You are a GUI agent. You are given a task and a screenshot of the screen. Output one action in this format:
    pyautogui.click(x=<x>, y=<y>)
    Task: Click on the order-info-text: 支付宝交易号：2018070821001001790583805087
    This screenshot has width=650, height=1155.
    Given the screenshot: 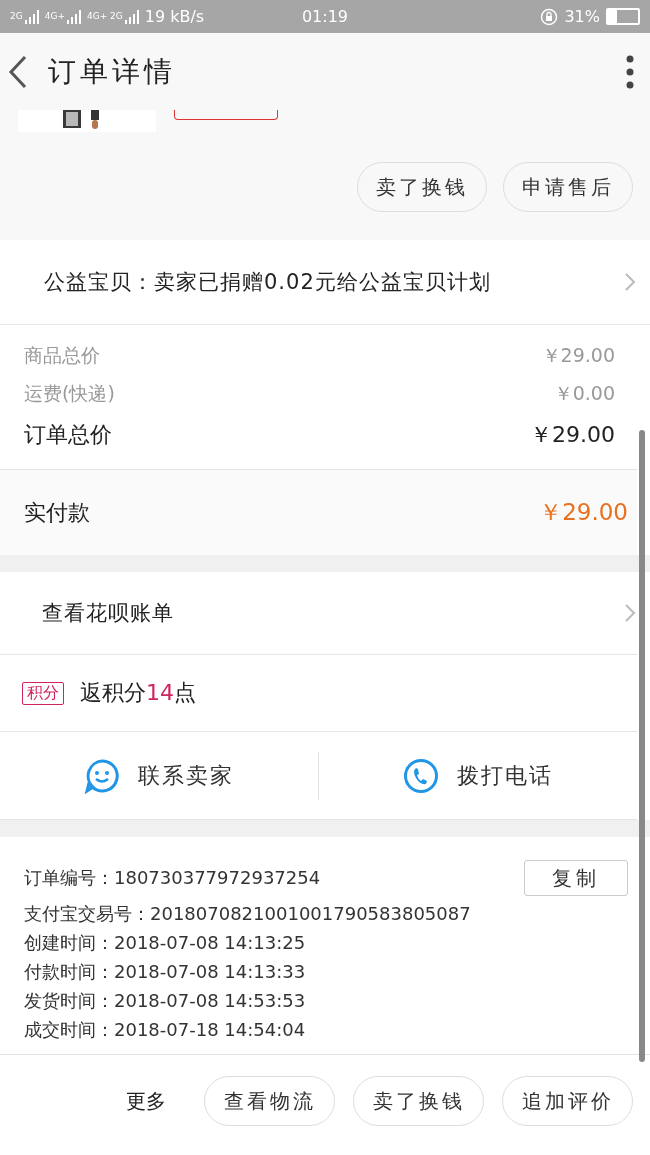 What is the action you would take?
    pyautogui.click(x=247, y=913)
    